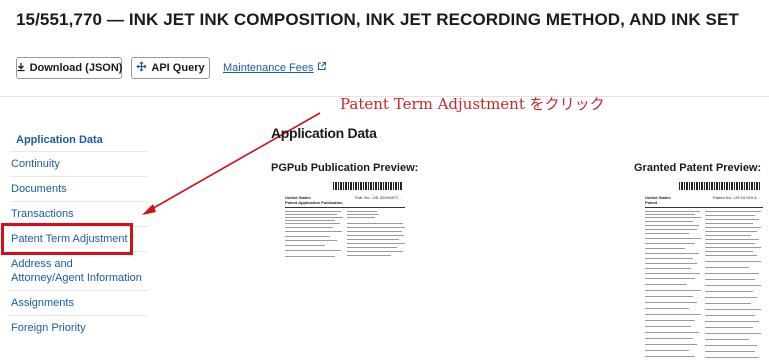 Image resolution: width=769 pixels, height=363 pixels. Describe the element at coordinates (21, 68) in the screenshot. I see `download-icon` at that location.